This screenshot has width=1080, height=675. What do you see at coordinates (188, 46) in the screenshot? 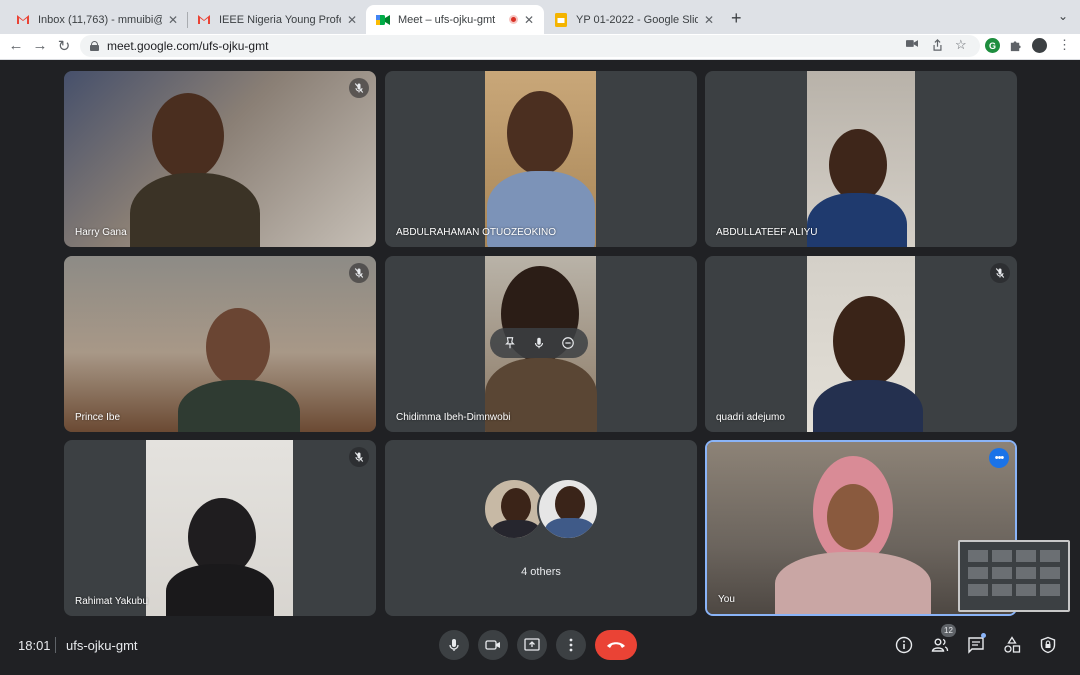
I see `url-text: meet.google.com/ufs-ojku-gmt` at bounding box center [188, 46].